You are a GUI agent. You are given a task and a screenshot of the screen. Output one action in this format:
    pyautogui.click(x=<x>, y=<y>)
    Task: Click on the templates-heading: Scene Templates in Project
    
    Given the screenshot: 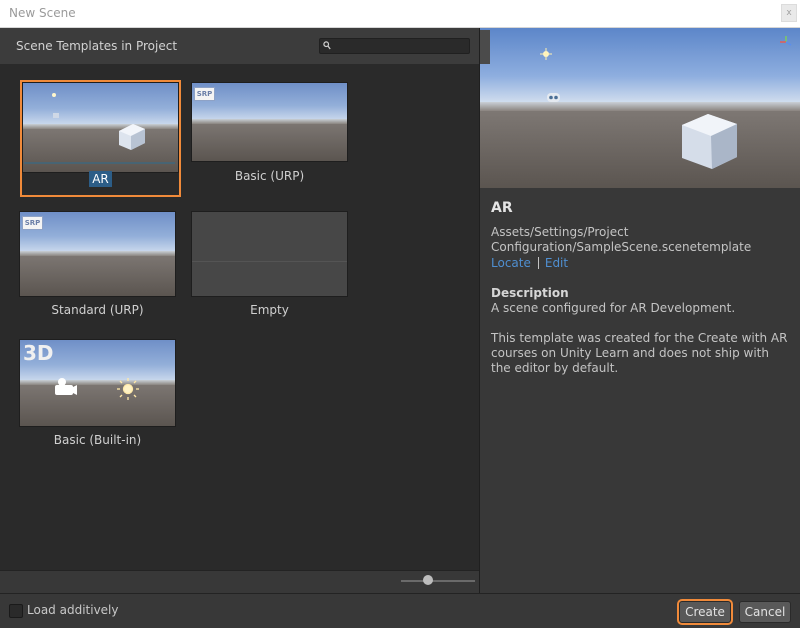 What is the action you would take?
    pyautogui.click(x=97, y=46)
    